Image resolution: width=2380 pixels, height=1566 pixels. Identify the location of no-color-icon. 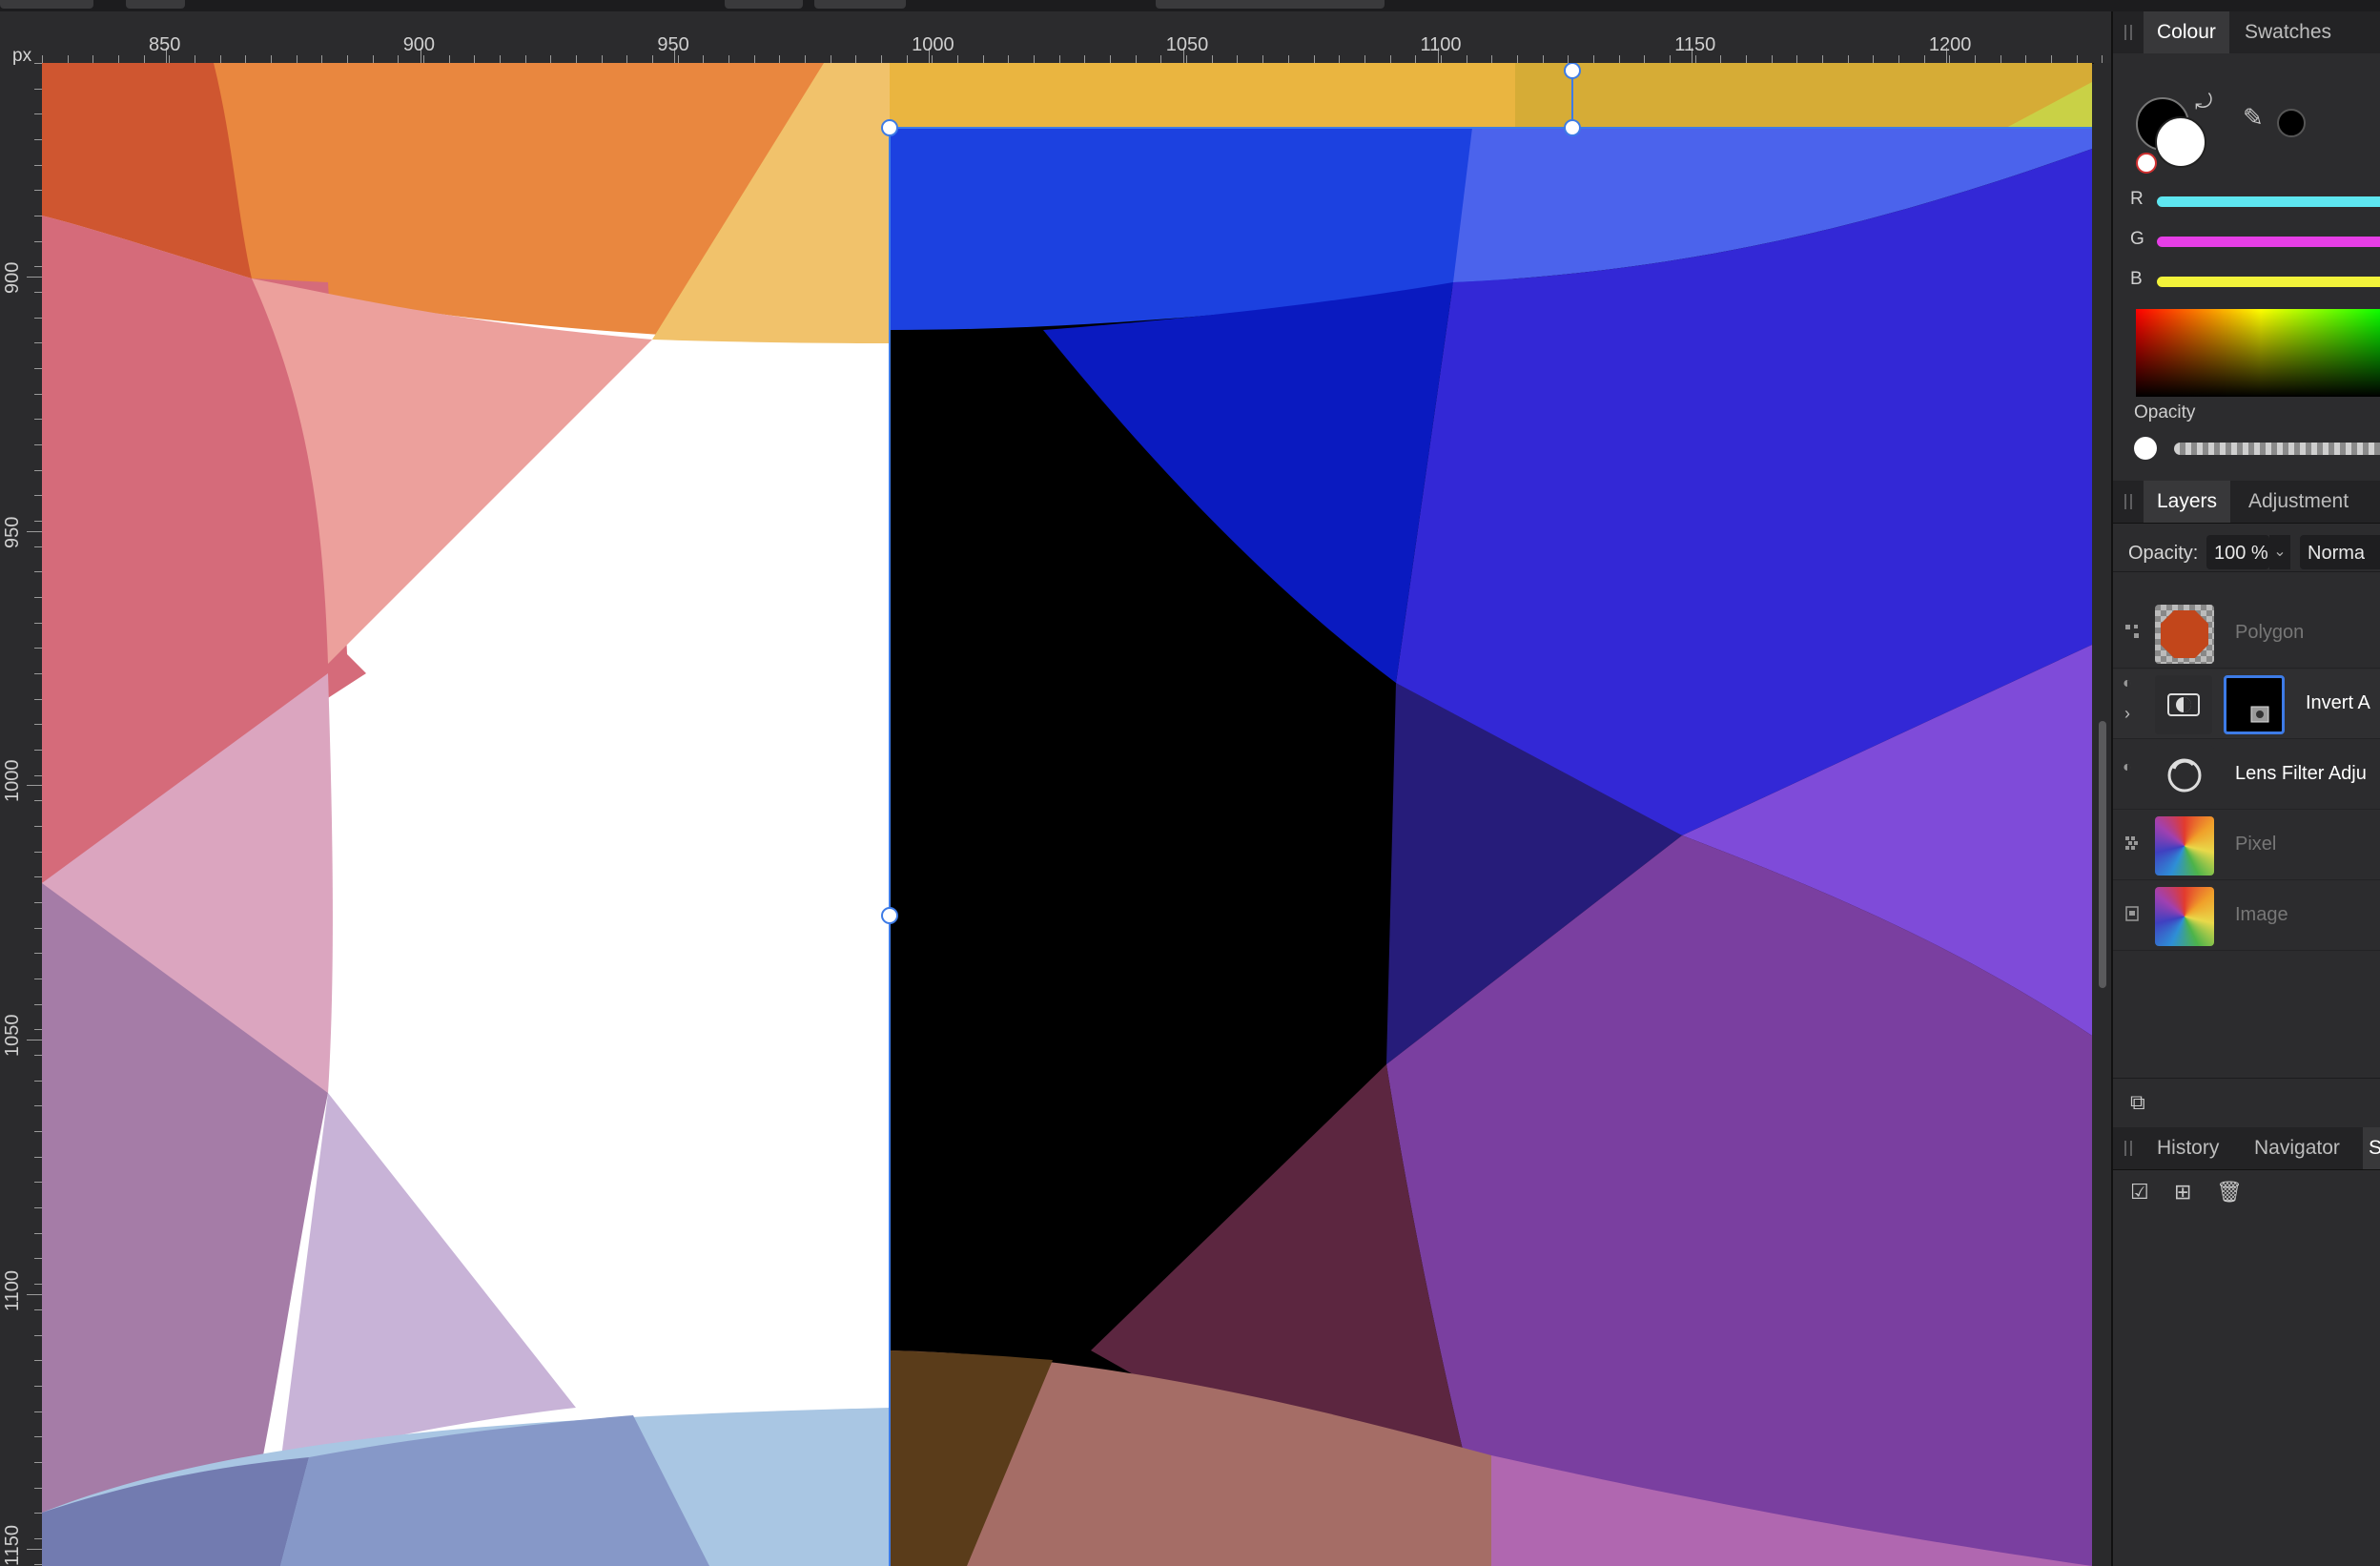
(2147, 163).